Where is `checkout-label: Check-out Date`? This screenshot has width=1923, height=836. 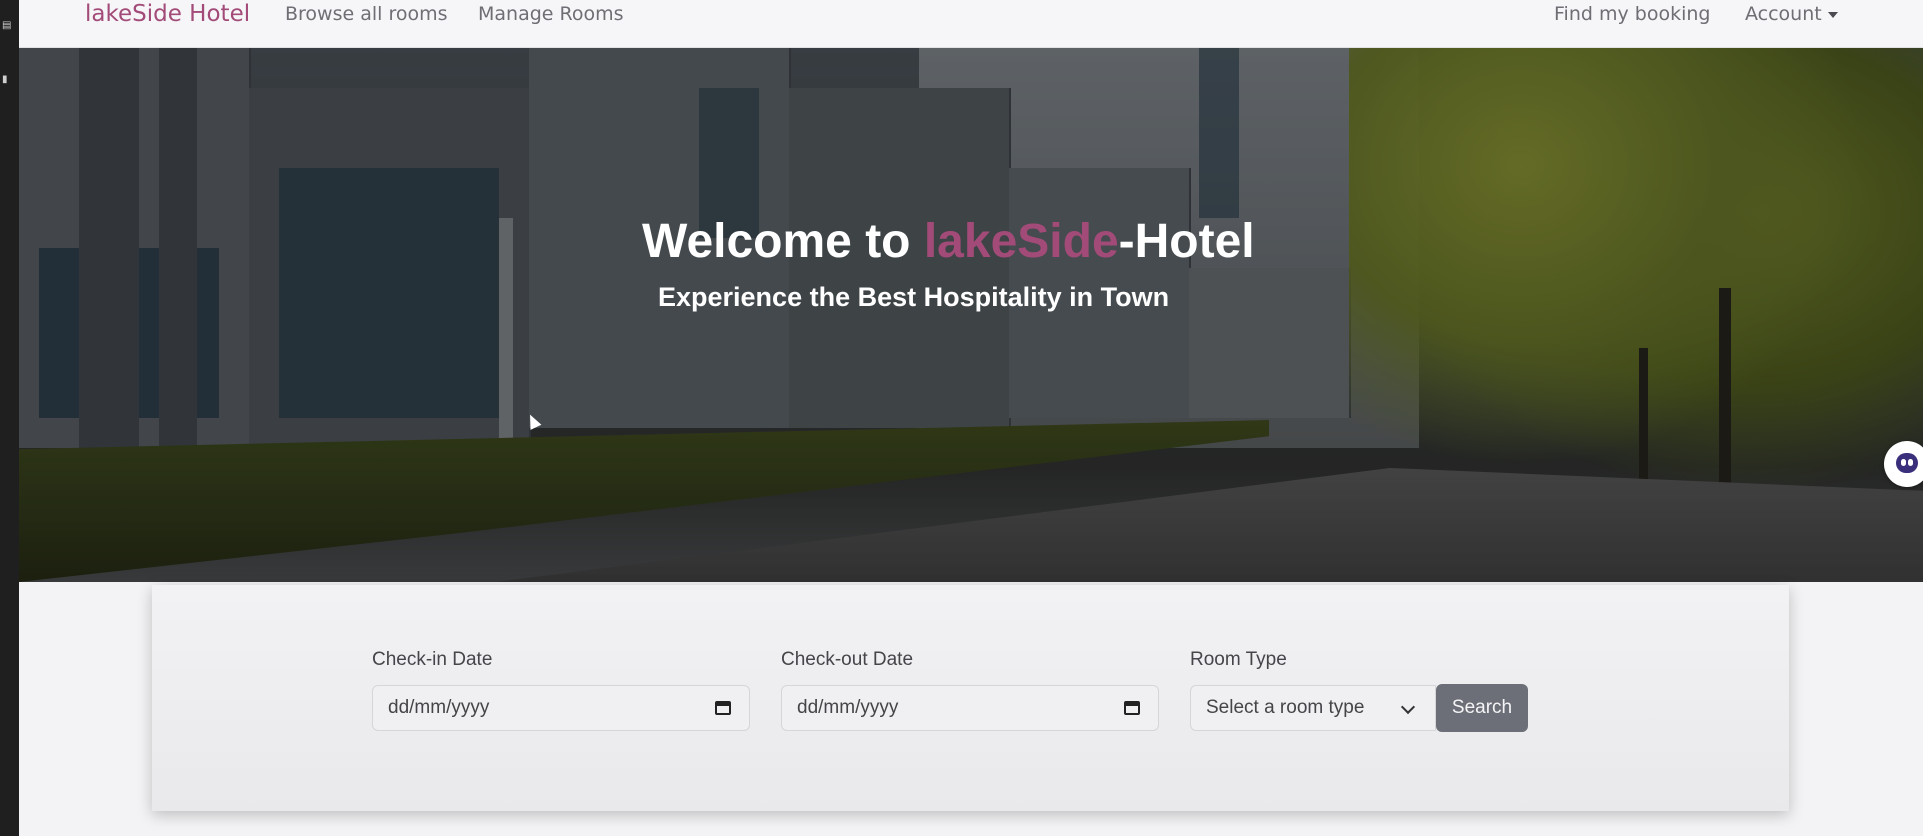
checkout-label: Check-out Date is located at coordinates (847, 659).